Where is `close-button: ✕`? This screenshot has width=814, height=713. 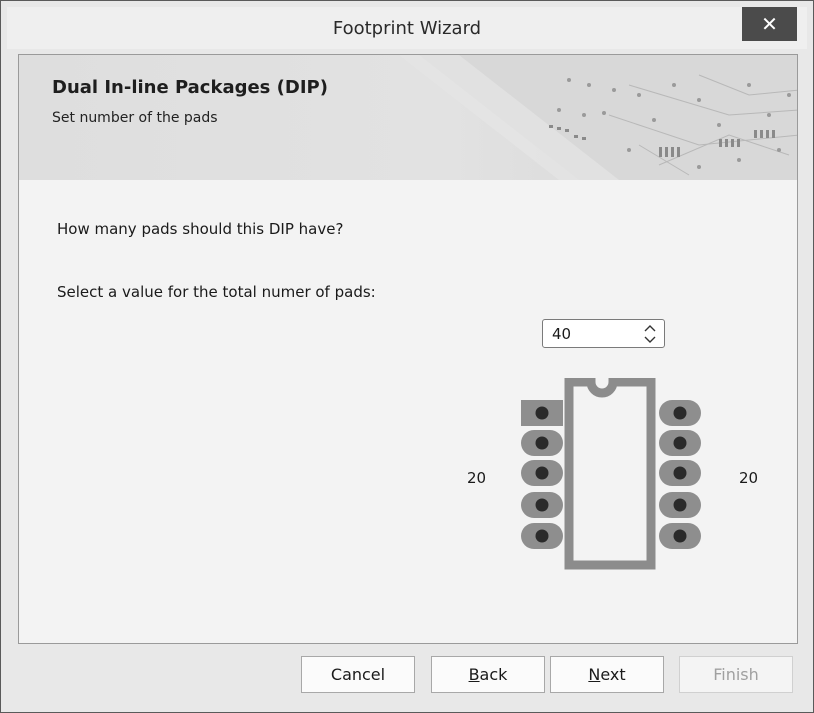
close-button: ✕ is located at coordinates (769, 24).